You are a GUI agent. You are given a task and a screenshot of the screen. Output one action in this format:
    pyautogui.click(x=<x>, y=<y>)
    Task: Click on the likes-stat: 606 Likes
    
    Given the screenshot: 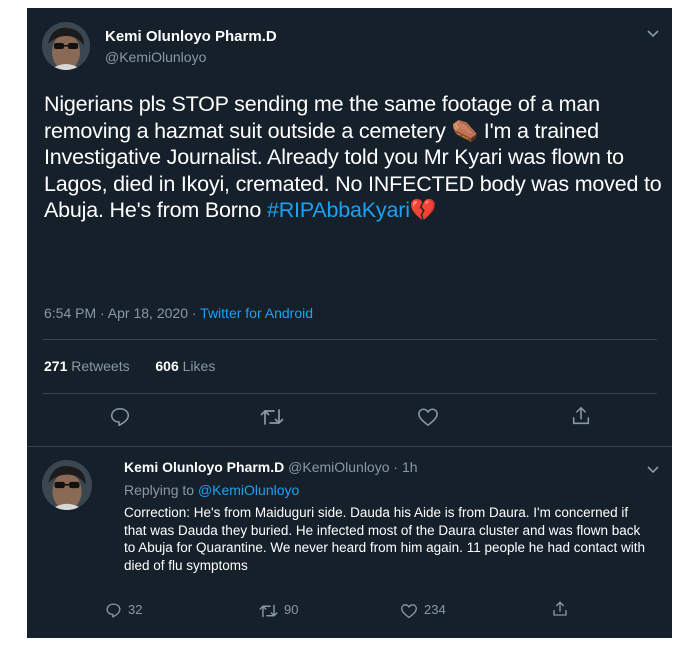 What is the action you would take?
    pyautogui.click(x=185, y=366)
    